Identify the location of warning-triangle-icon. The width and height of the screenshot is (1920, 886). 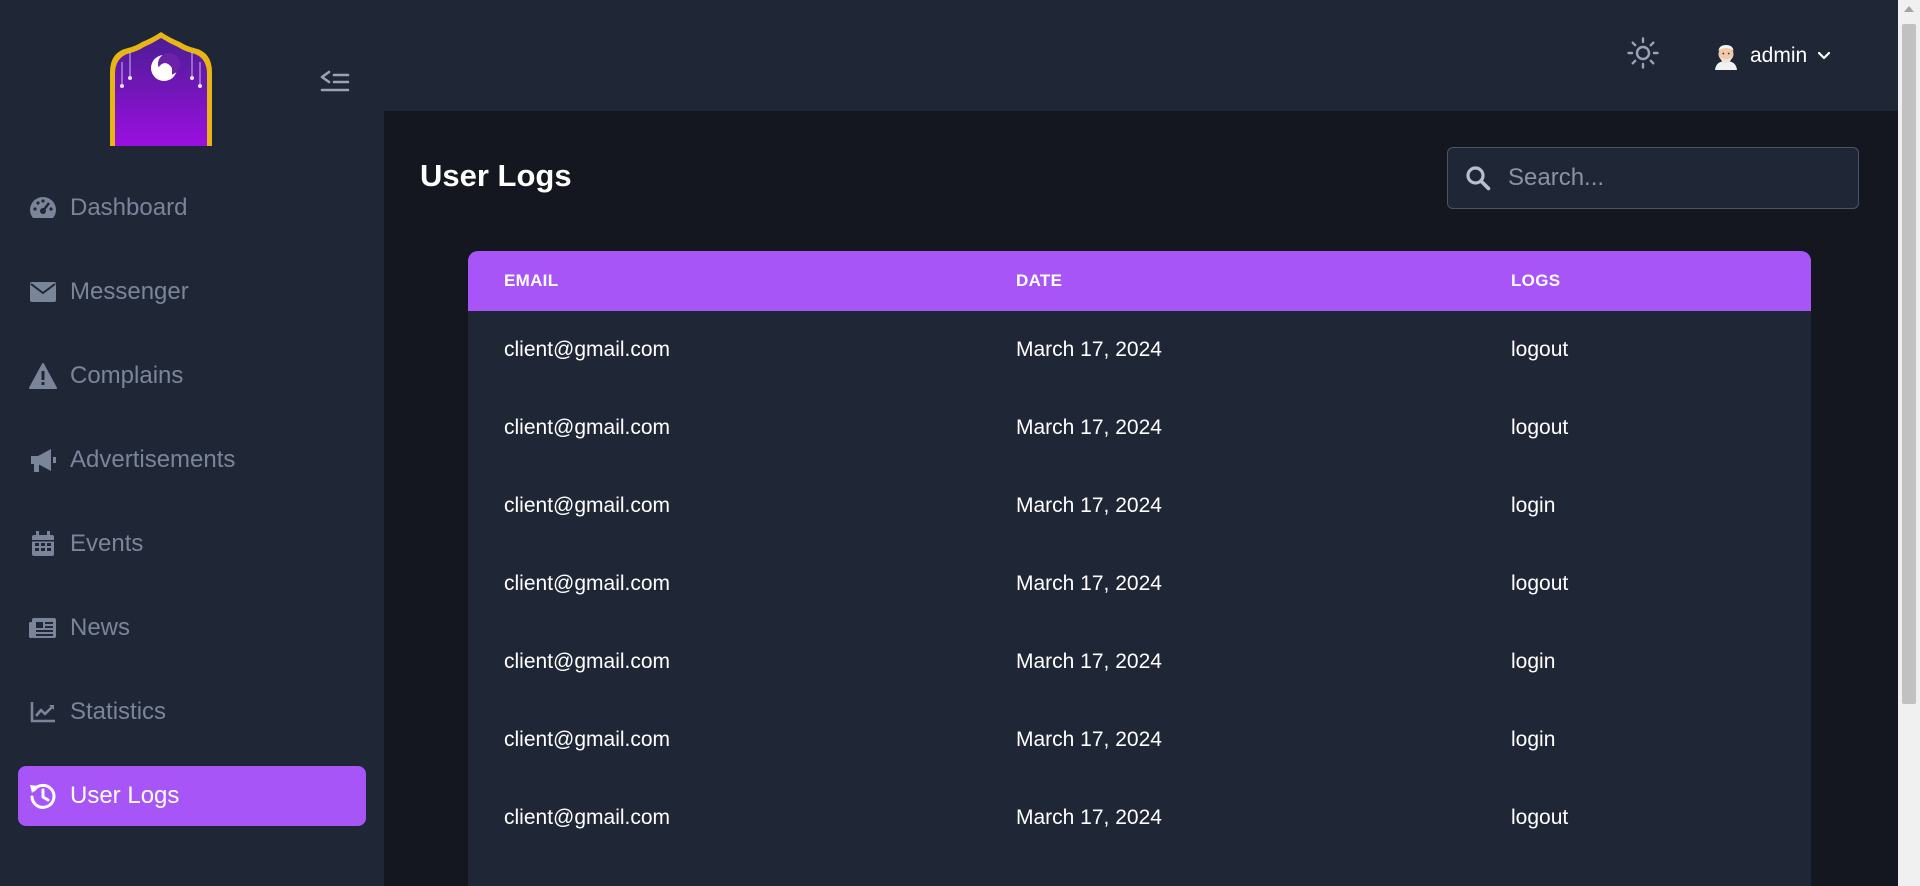
(43, 376).